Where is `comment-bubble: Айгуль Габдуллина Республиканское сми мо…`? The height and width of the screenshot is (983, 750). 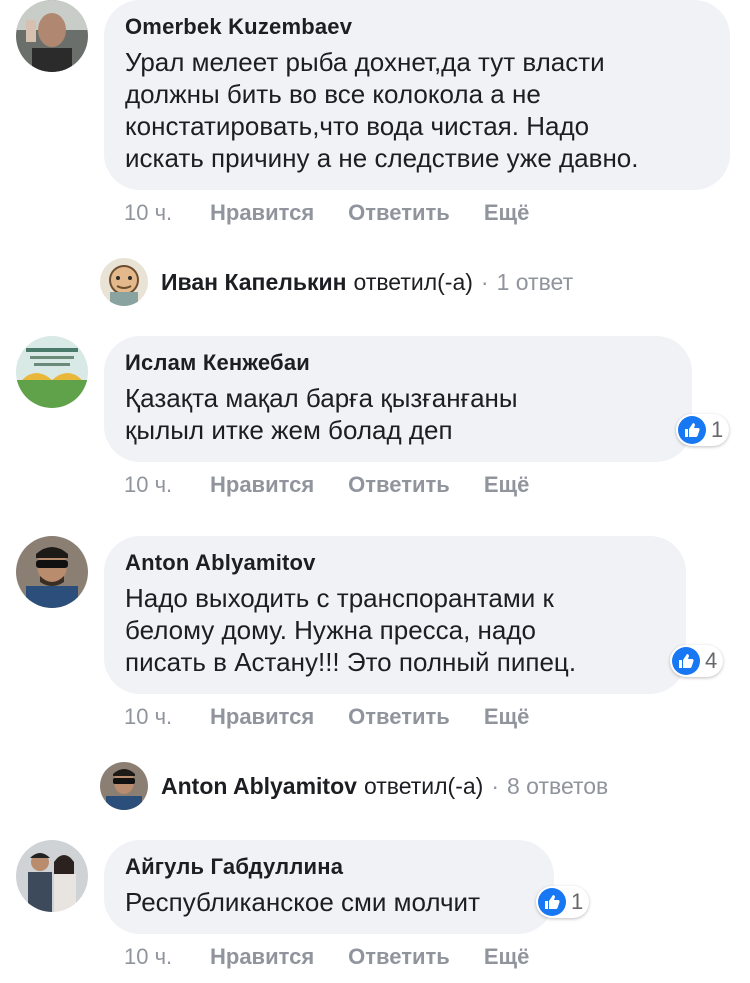
comment-bubble: Айгуль Габдуллина Республиканское сми мо… is located at coordinates (329, 887).